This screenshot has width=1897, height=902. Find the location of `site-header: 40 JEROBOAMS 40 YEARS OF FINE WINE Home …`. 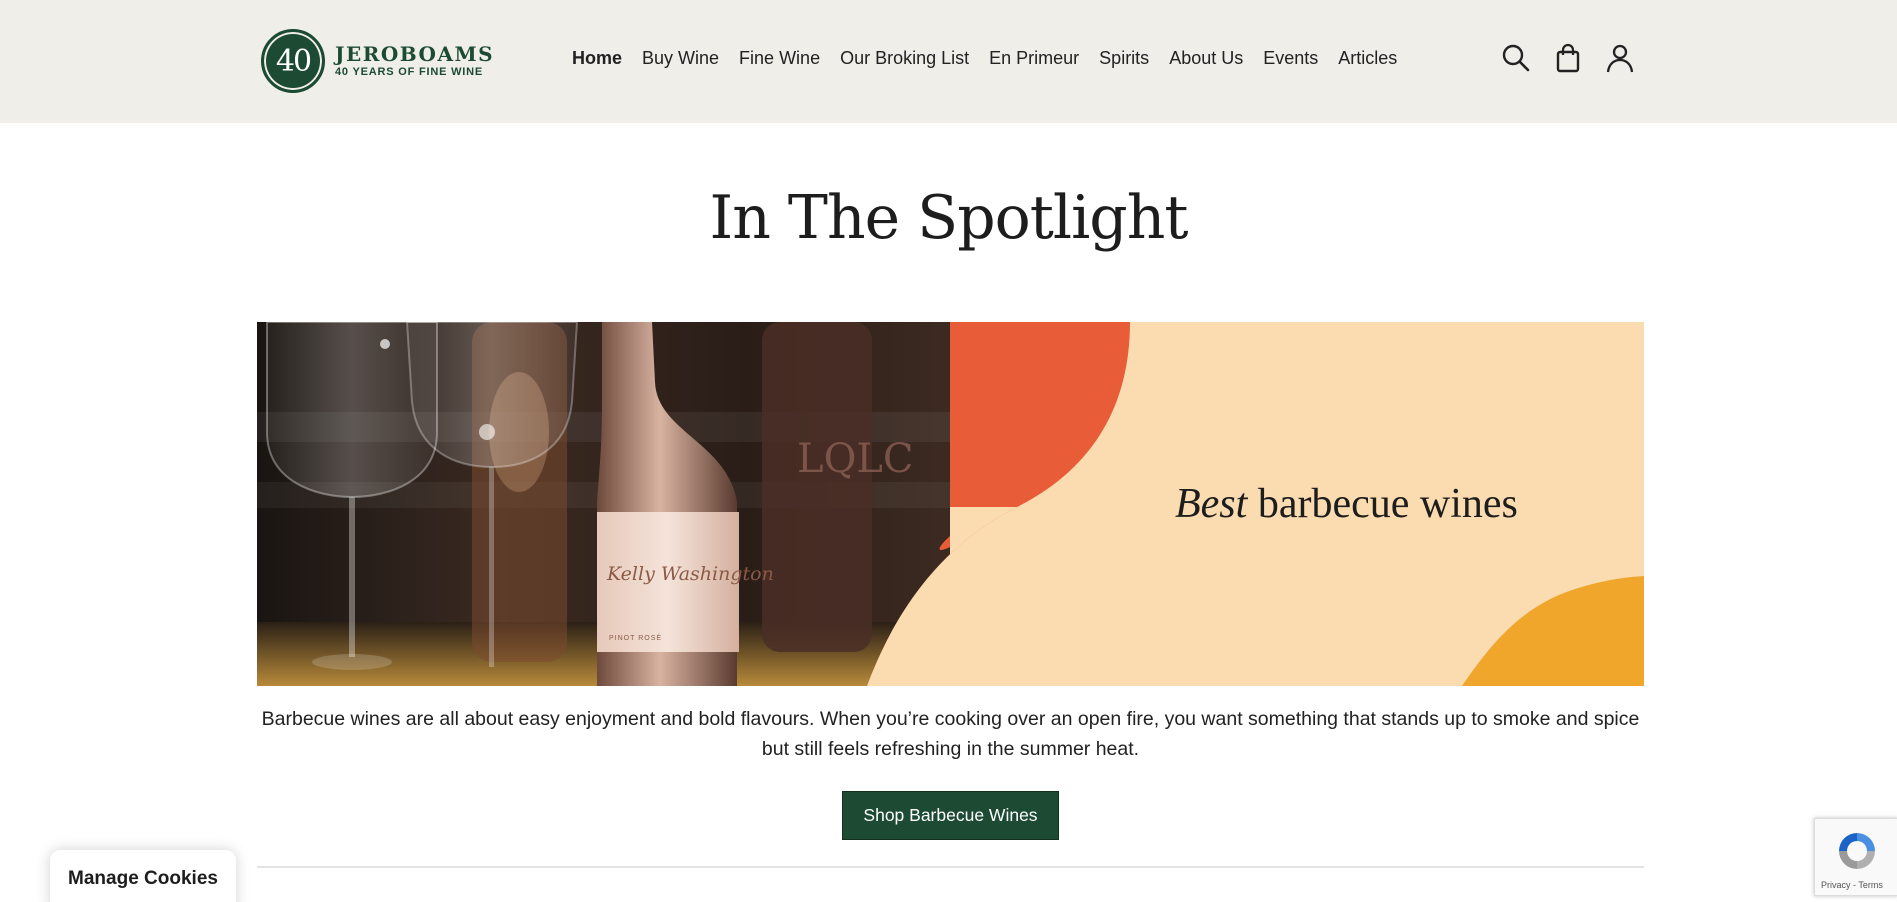

site-header: 40 JEROBOAMS 40 YEARS OF FINE WINE Home … is located at coordinates (948, 61).